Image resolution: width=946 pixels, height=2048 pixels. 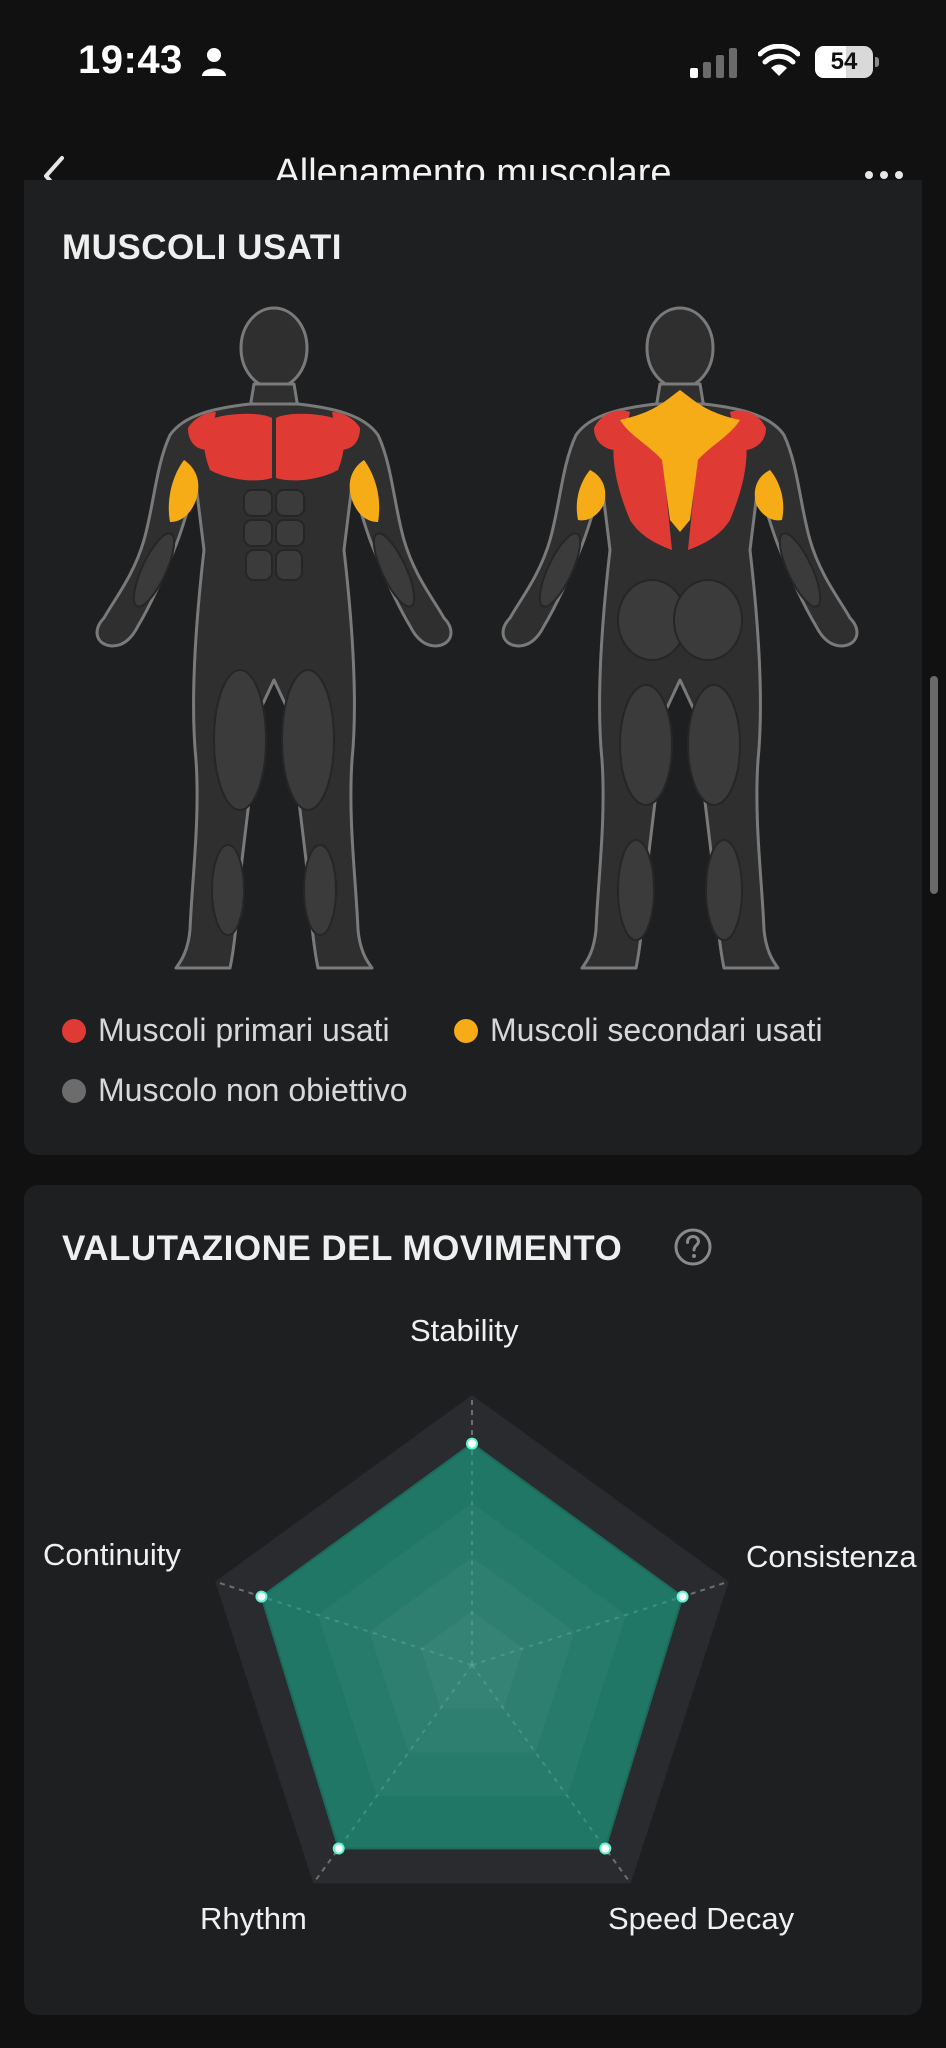 What do you see at coordinates (656, 1030) in the screenshot?
I see `legend-secondary-label: Muscoli secondari usati` at bounding box center [656, 1030].